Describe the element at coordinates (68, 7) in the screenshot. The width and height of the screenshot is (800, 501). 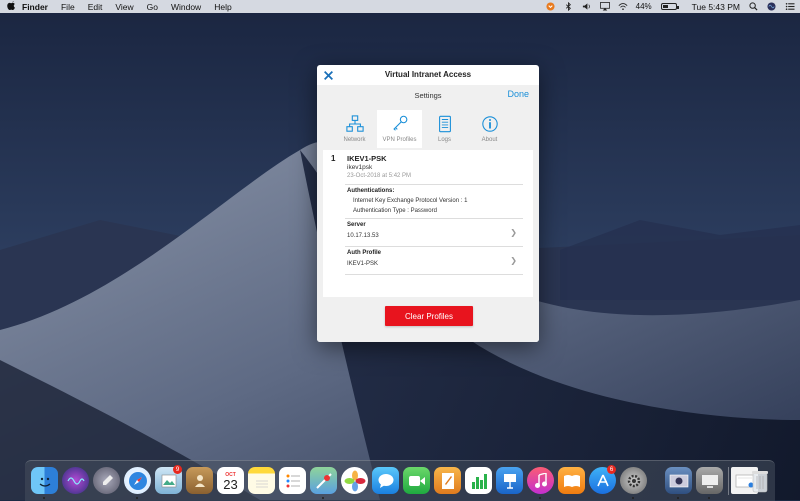
I see `menu-file: File` at that location.